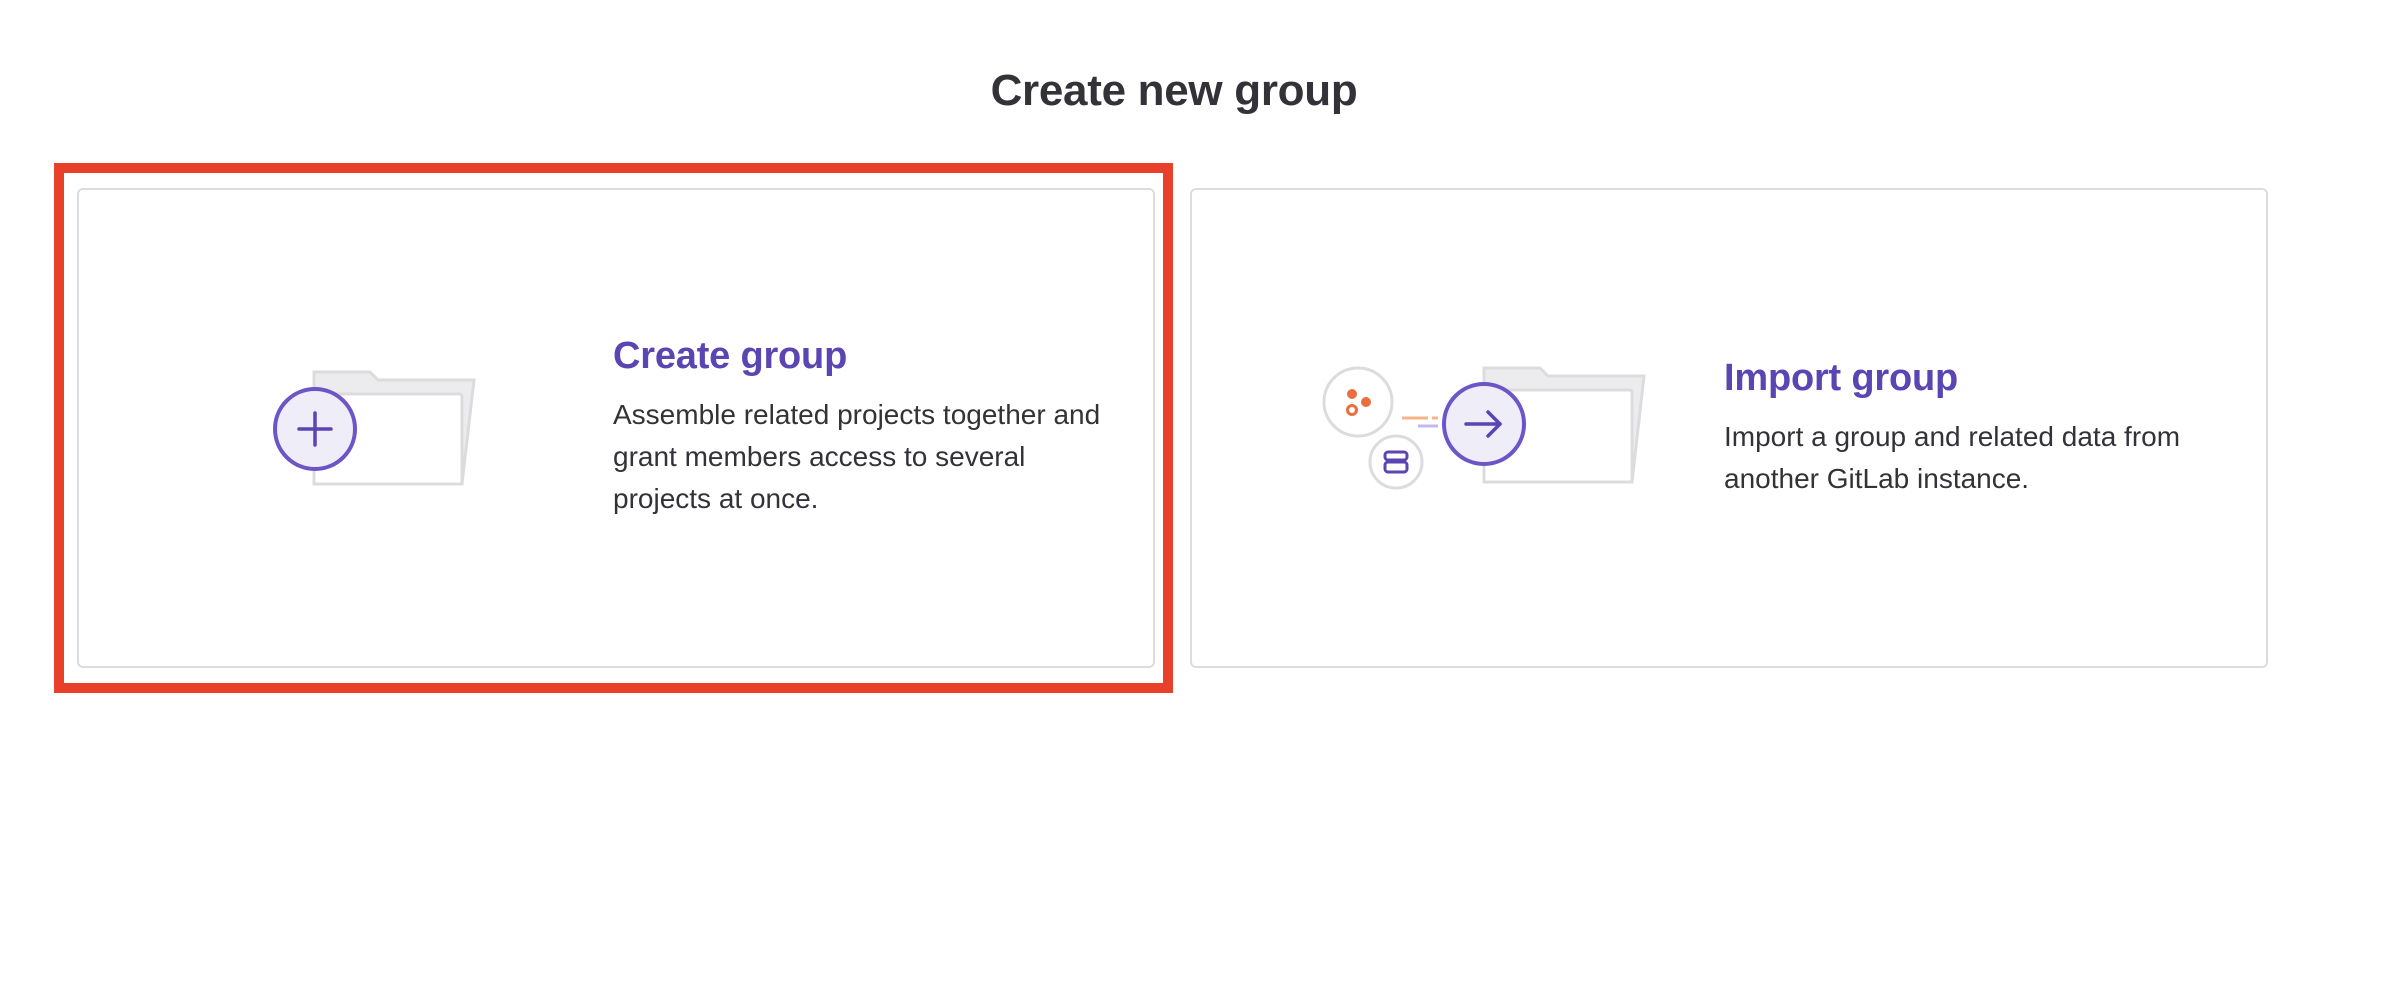 The height and width of the screenshot is (996, 2406). I want to click on create-group-title: Create group, so click(863, 356).